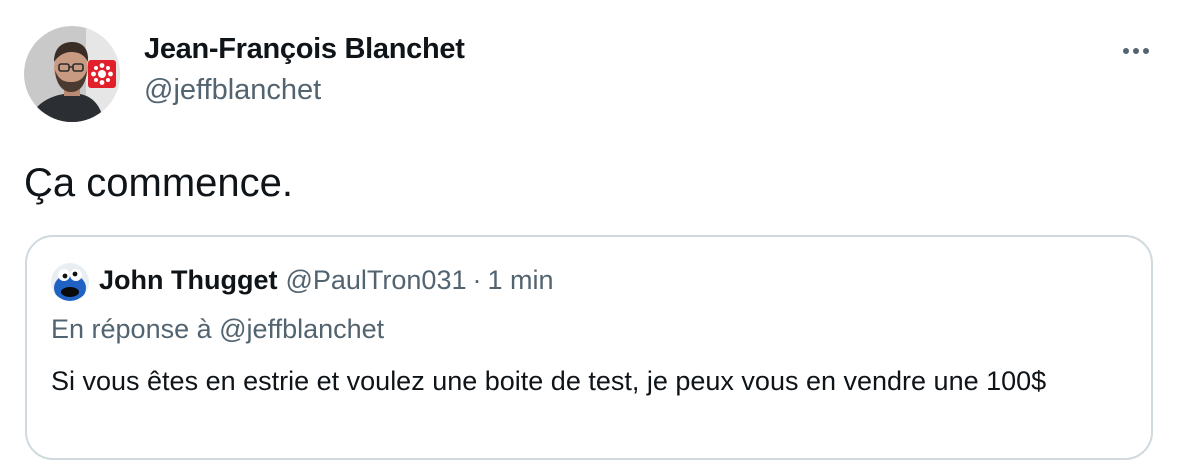 The width and height of the screenshot is (1184, 468). What do you see at coordinates (158, 183) in the screenshot?
I see `tweet-text: Ça commence.` at bounding box center [158, 183].